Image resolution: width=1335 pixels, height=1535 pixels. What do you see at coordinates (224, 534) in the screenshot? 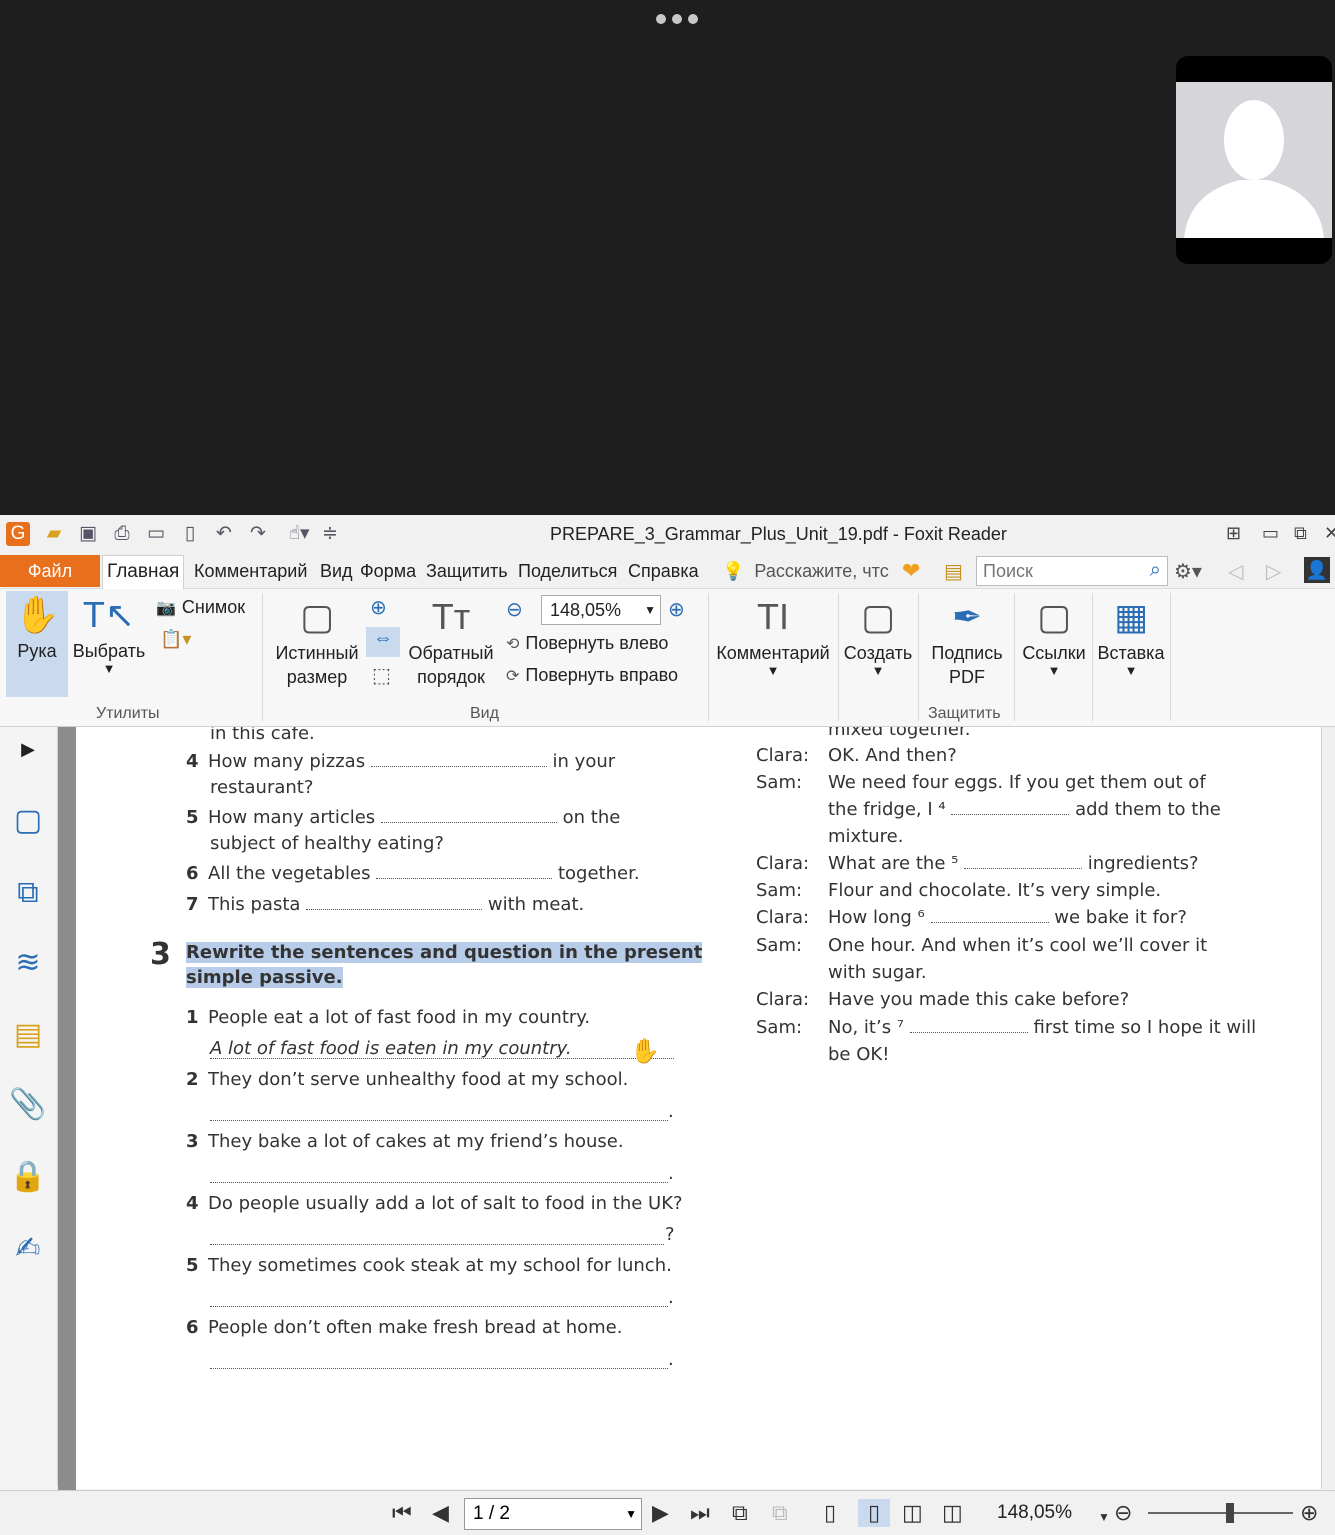
I see `undo-icon: ↶` at bounding box center [224, 534].